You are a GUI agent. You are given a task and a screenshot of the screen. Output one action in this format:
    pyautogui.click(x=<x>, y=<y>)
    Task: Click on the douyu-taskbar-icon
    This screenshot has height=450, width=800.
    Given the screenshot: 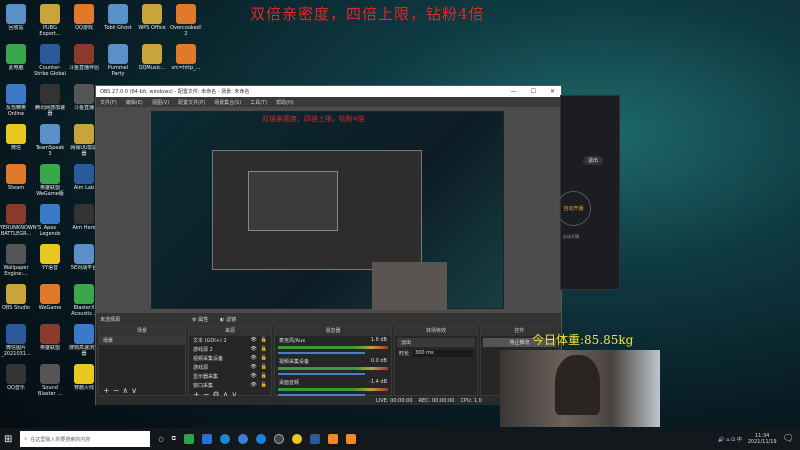 What is the action you would take?
    pyautogui.click(x=332, y=439)
    